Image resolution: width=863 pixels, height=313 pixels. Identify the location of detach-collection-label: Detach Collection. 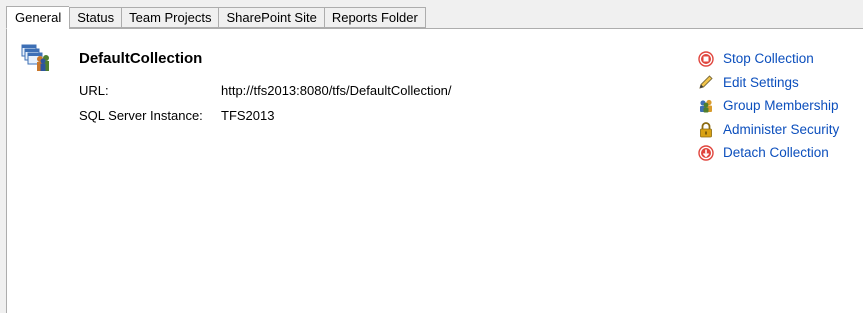
(776, 153).